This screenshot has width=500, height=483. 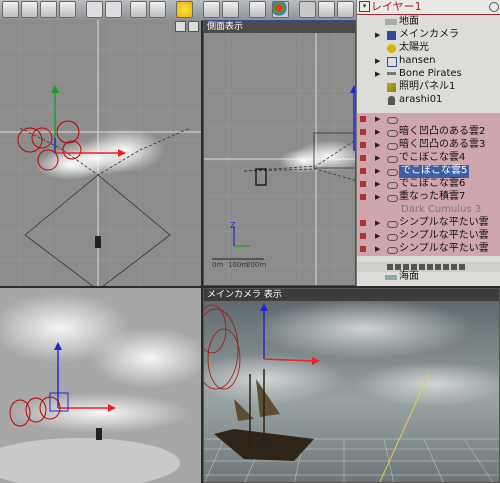 What do you see at coordinates (391, 73) in the screenshot?
I see `bone-icon` at bounding box center [391, 73].